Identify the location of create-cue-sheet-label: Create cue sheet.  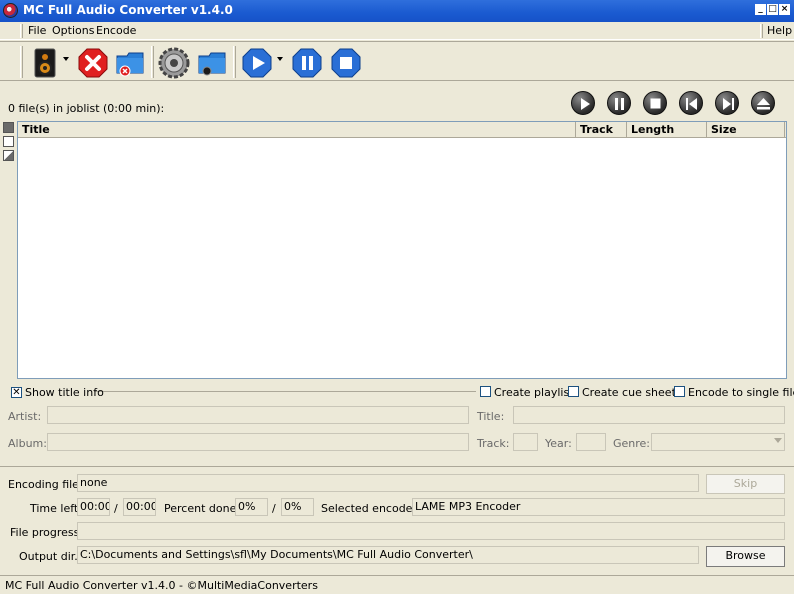
(629, 392).